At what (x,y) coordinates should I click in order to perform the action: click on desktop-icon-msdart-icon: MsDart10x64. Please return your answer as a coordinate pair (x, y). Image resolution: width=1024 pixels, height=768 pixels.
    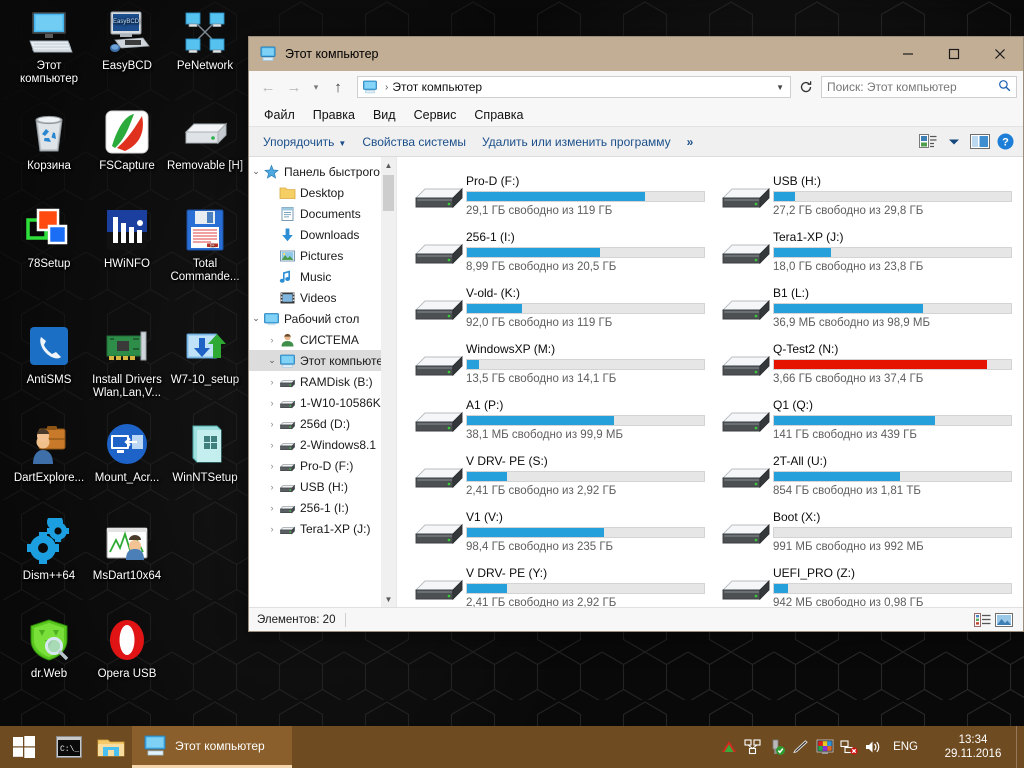
    Looking at the image, I should click on (127, 550).